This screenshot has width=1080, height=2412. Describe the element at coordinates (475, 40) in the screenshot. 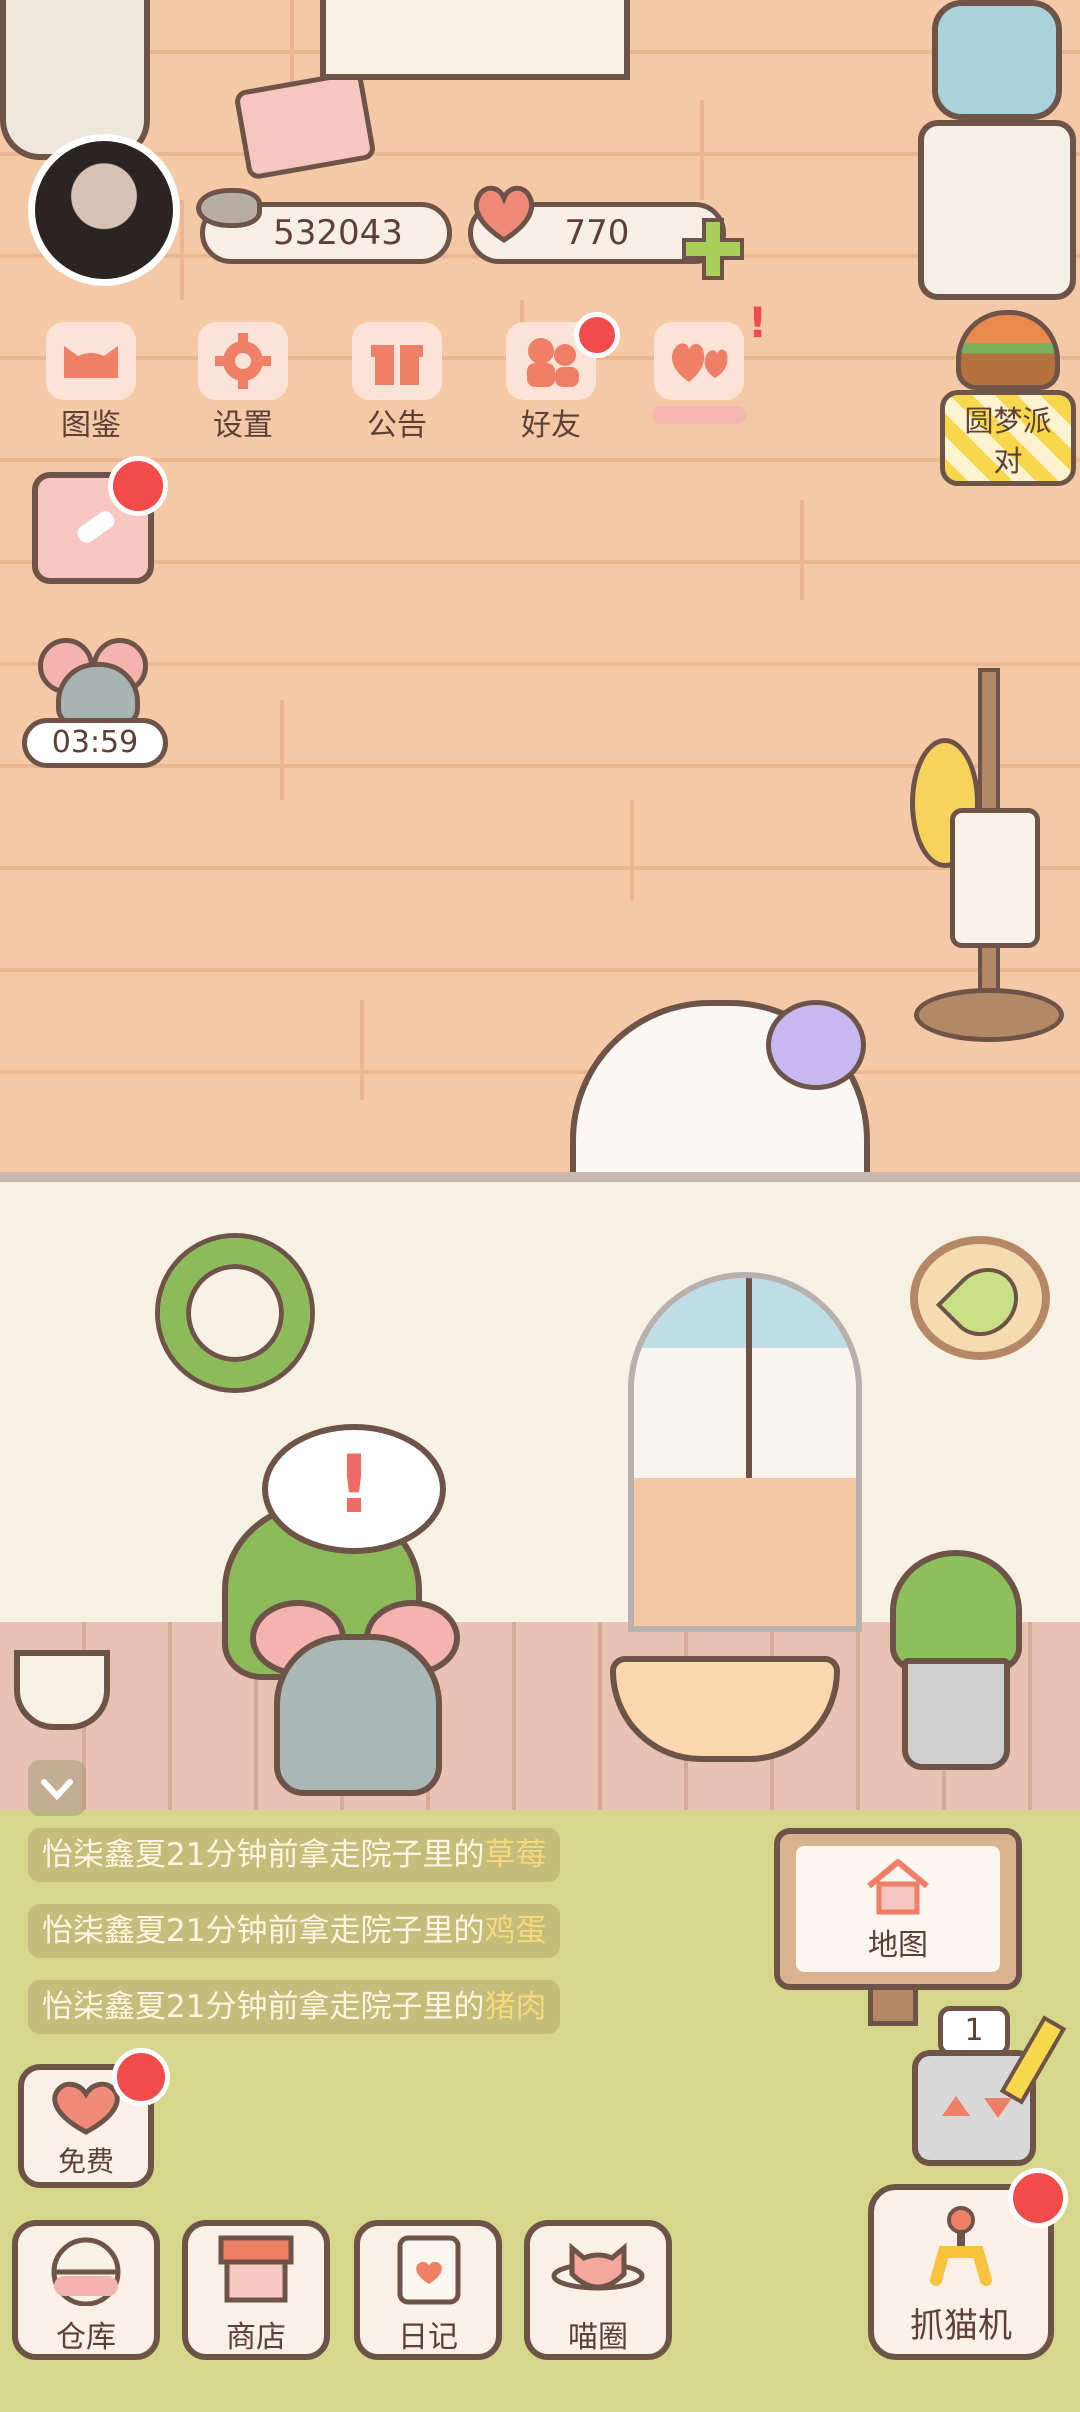

I see `window-frame` at that location.